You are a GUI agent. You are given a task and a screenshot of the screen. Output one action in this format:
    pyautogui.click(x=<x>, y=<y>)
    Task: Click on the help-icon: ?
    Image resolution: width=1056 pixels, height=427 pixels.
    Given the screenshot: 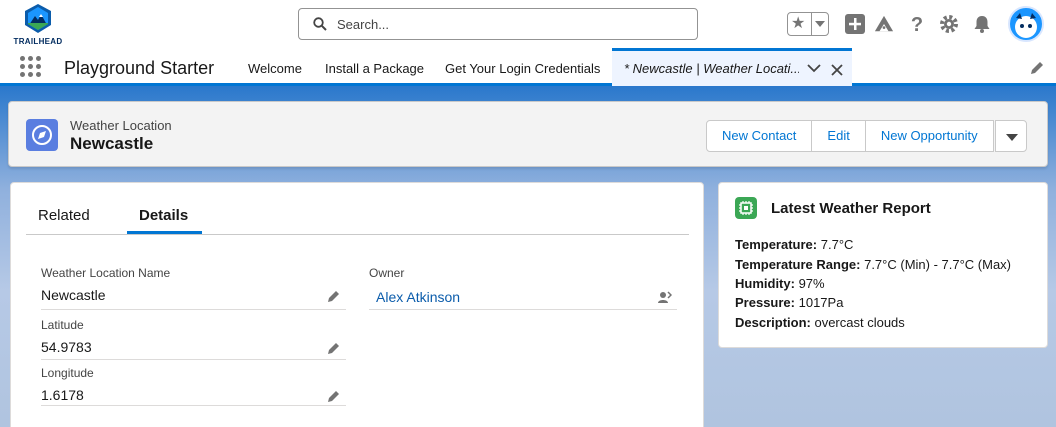 What is the action you would take?
    pyautogui.click(x=917, y=24)
    